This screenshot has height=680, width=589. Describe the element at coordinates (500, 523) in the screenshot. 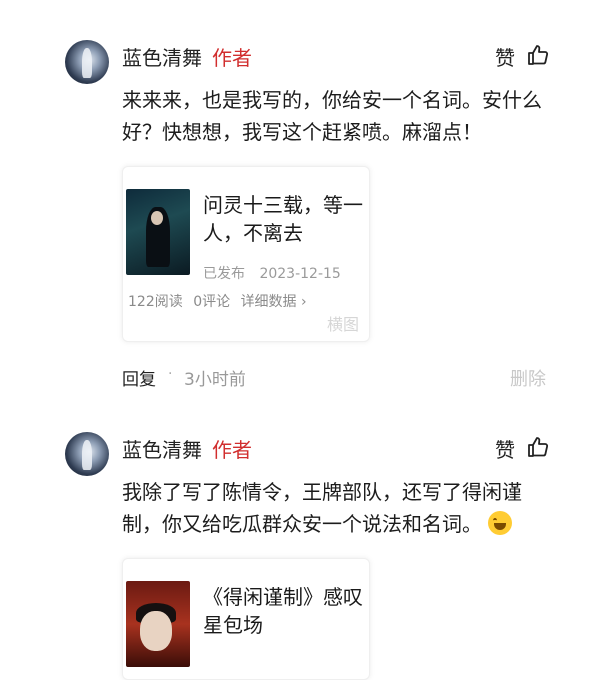

I see `laughing-tears-emoji-icon` at that location.